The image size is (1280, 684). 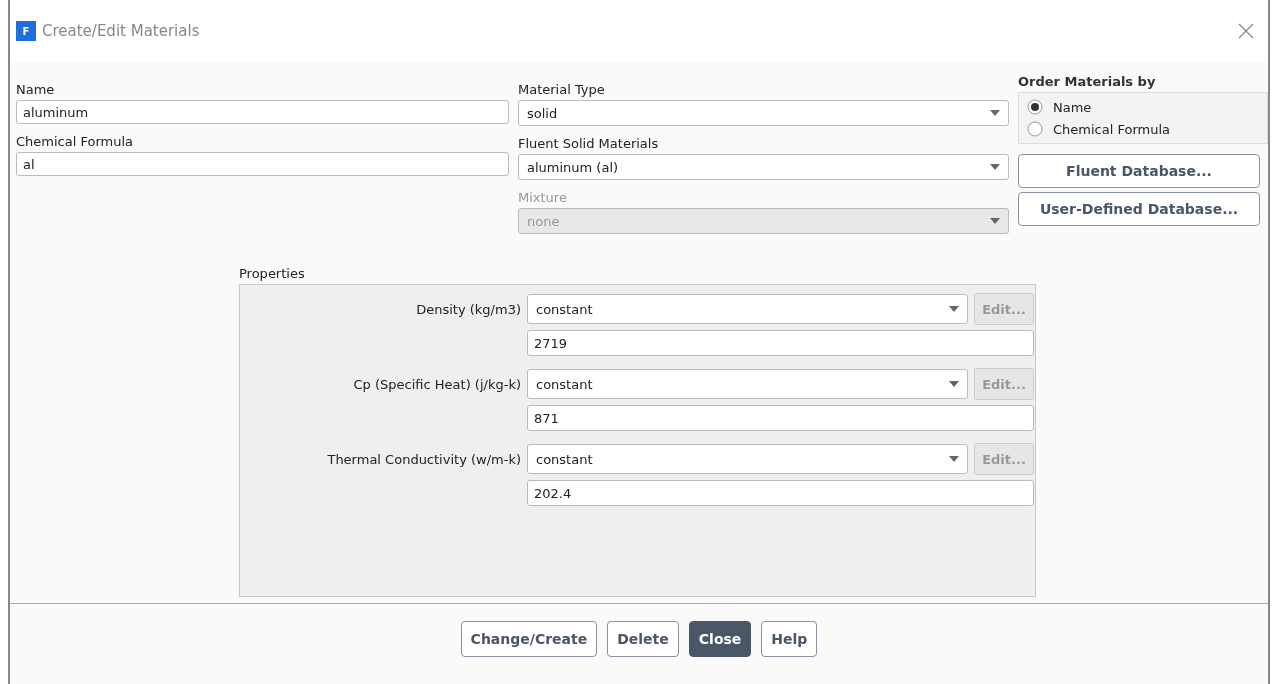 I want to click on dialog-button: Help, so click(x=789, y=639).